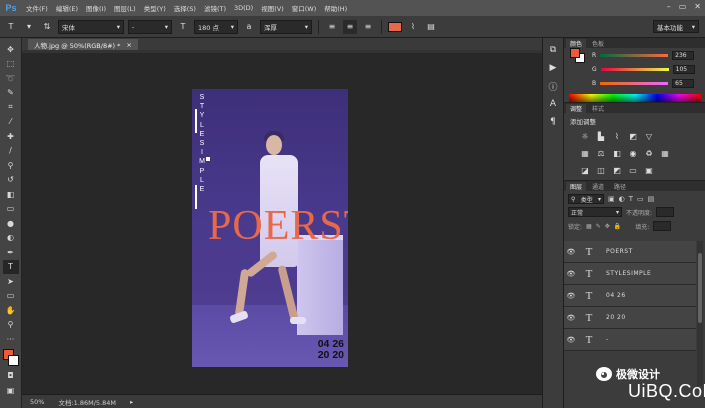 The width and height of the screenshot is (705, 408). I want to click on threshold-icon: ◩, so click(617, 170).